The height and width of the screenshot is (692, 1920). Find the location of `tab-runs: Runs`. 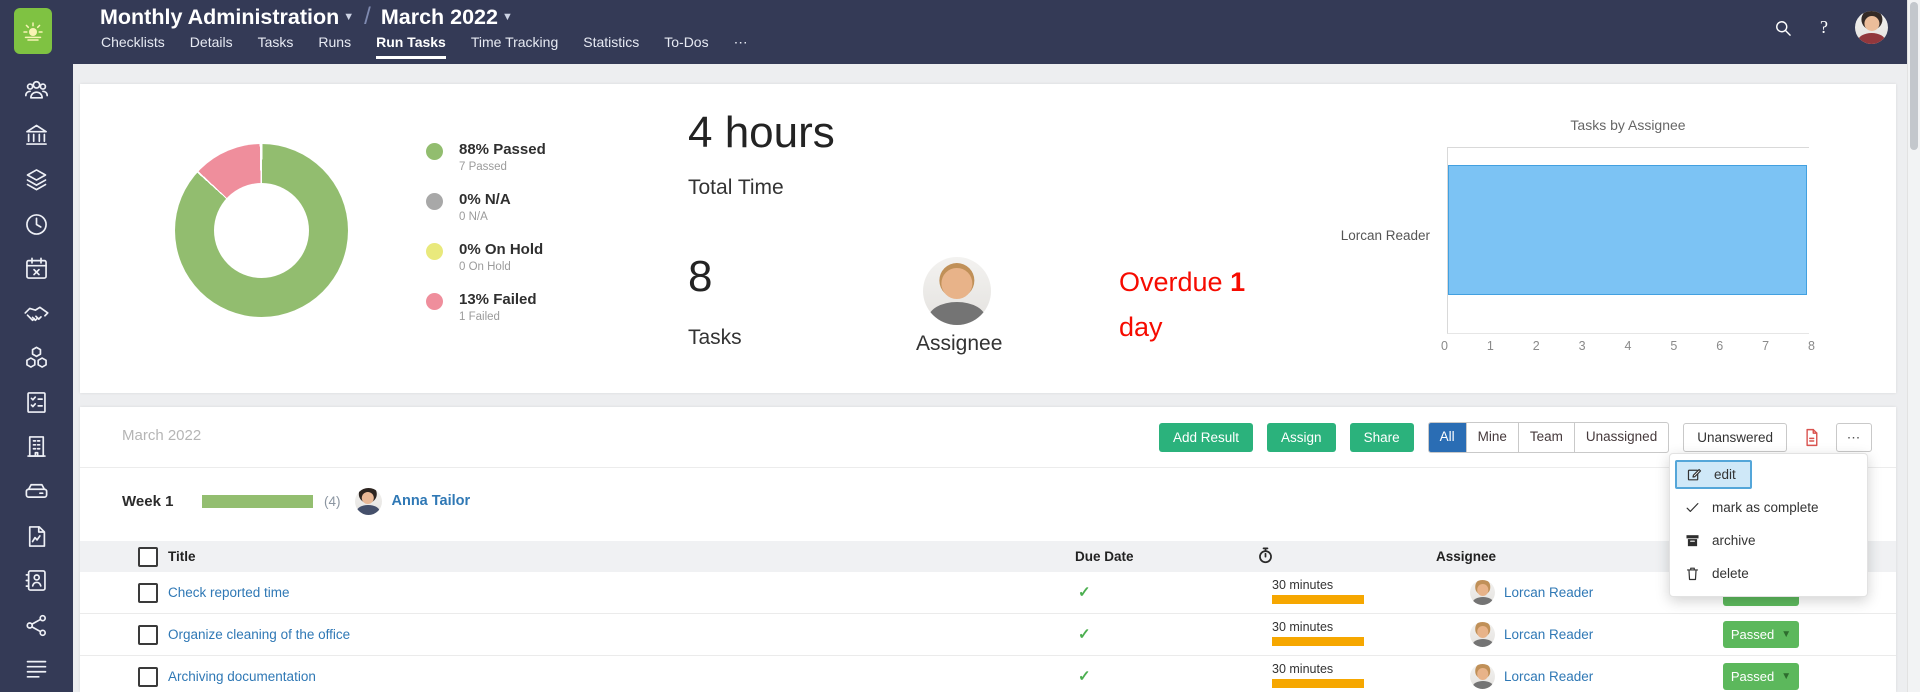

tab-runs: Runs is located at coordinates (334, 46).